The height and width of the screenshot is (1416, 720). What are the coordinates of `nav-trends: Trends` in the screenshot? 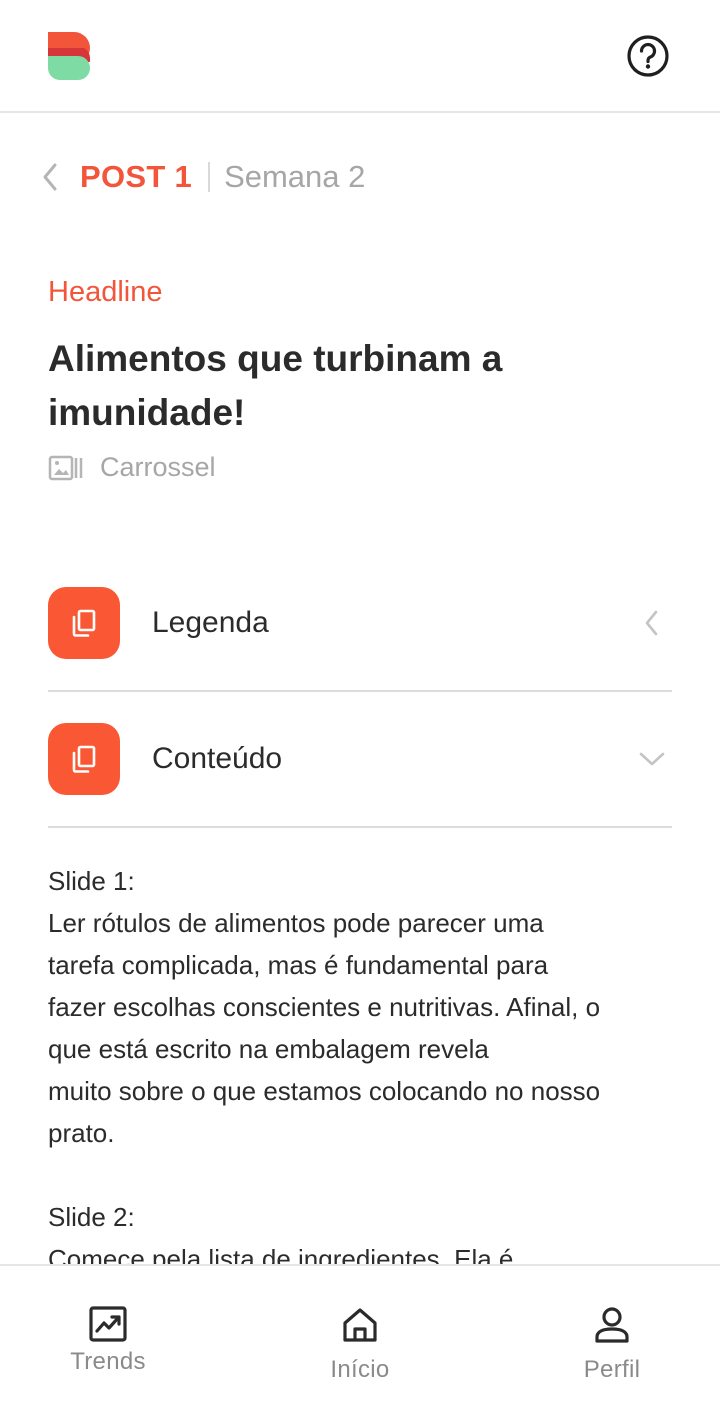 It's located at (108, 1341).